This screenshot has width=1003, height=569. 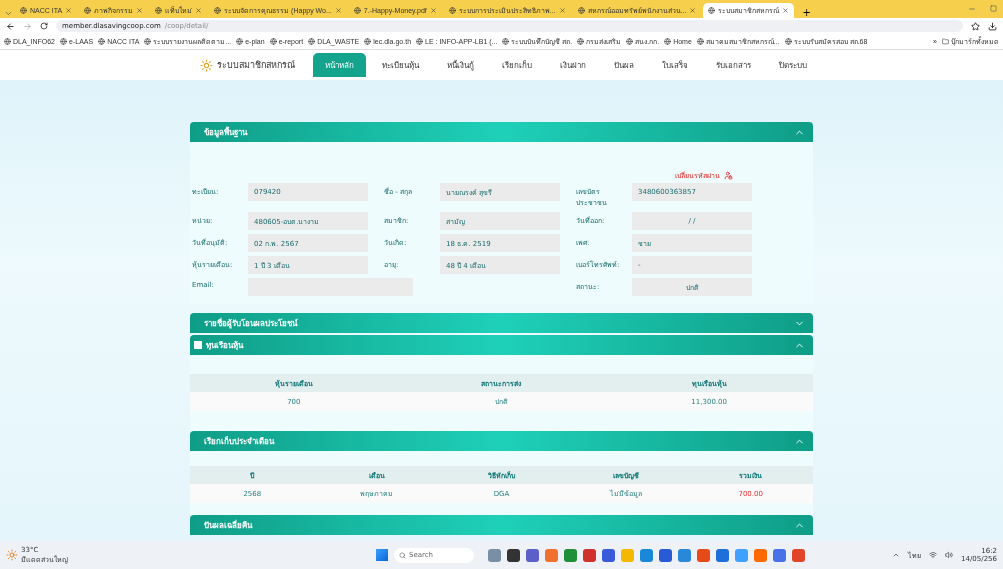 I want to click on checkbox, so click(x=198, y=345).